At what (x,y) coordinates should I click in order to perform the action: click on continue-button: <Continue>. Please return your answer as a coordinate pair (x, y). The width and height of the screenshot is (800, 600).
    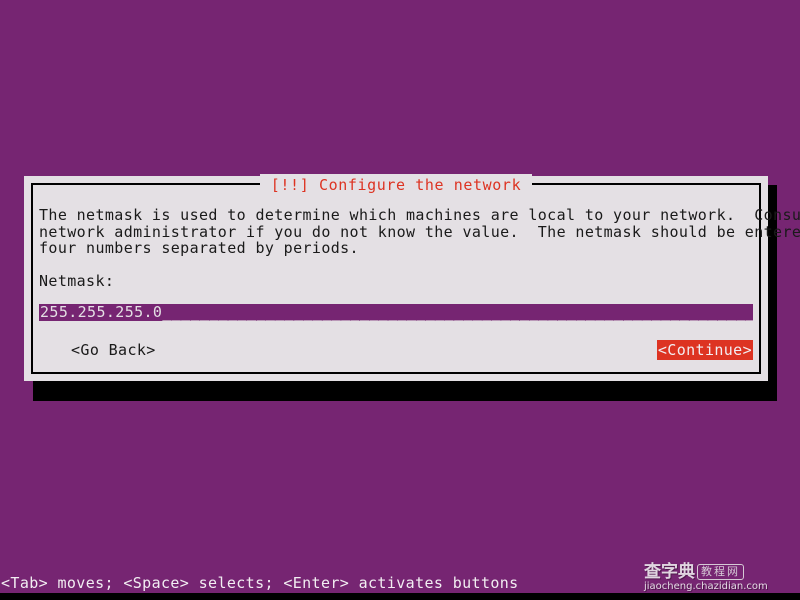
    Looking at the image, I should click on (704, 350).